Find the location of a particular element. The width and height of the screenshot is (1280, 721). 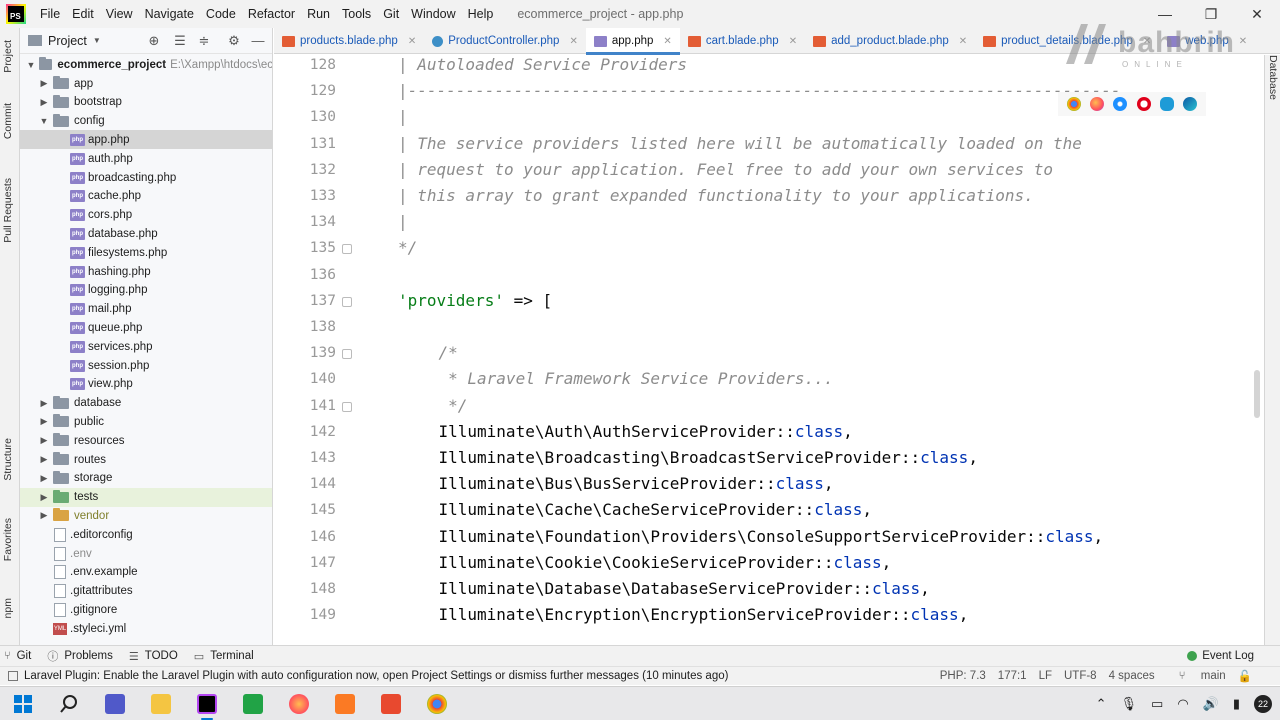

tree-item: php view.php is located at coordinates (146, 384).